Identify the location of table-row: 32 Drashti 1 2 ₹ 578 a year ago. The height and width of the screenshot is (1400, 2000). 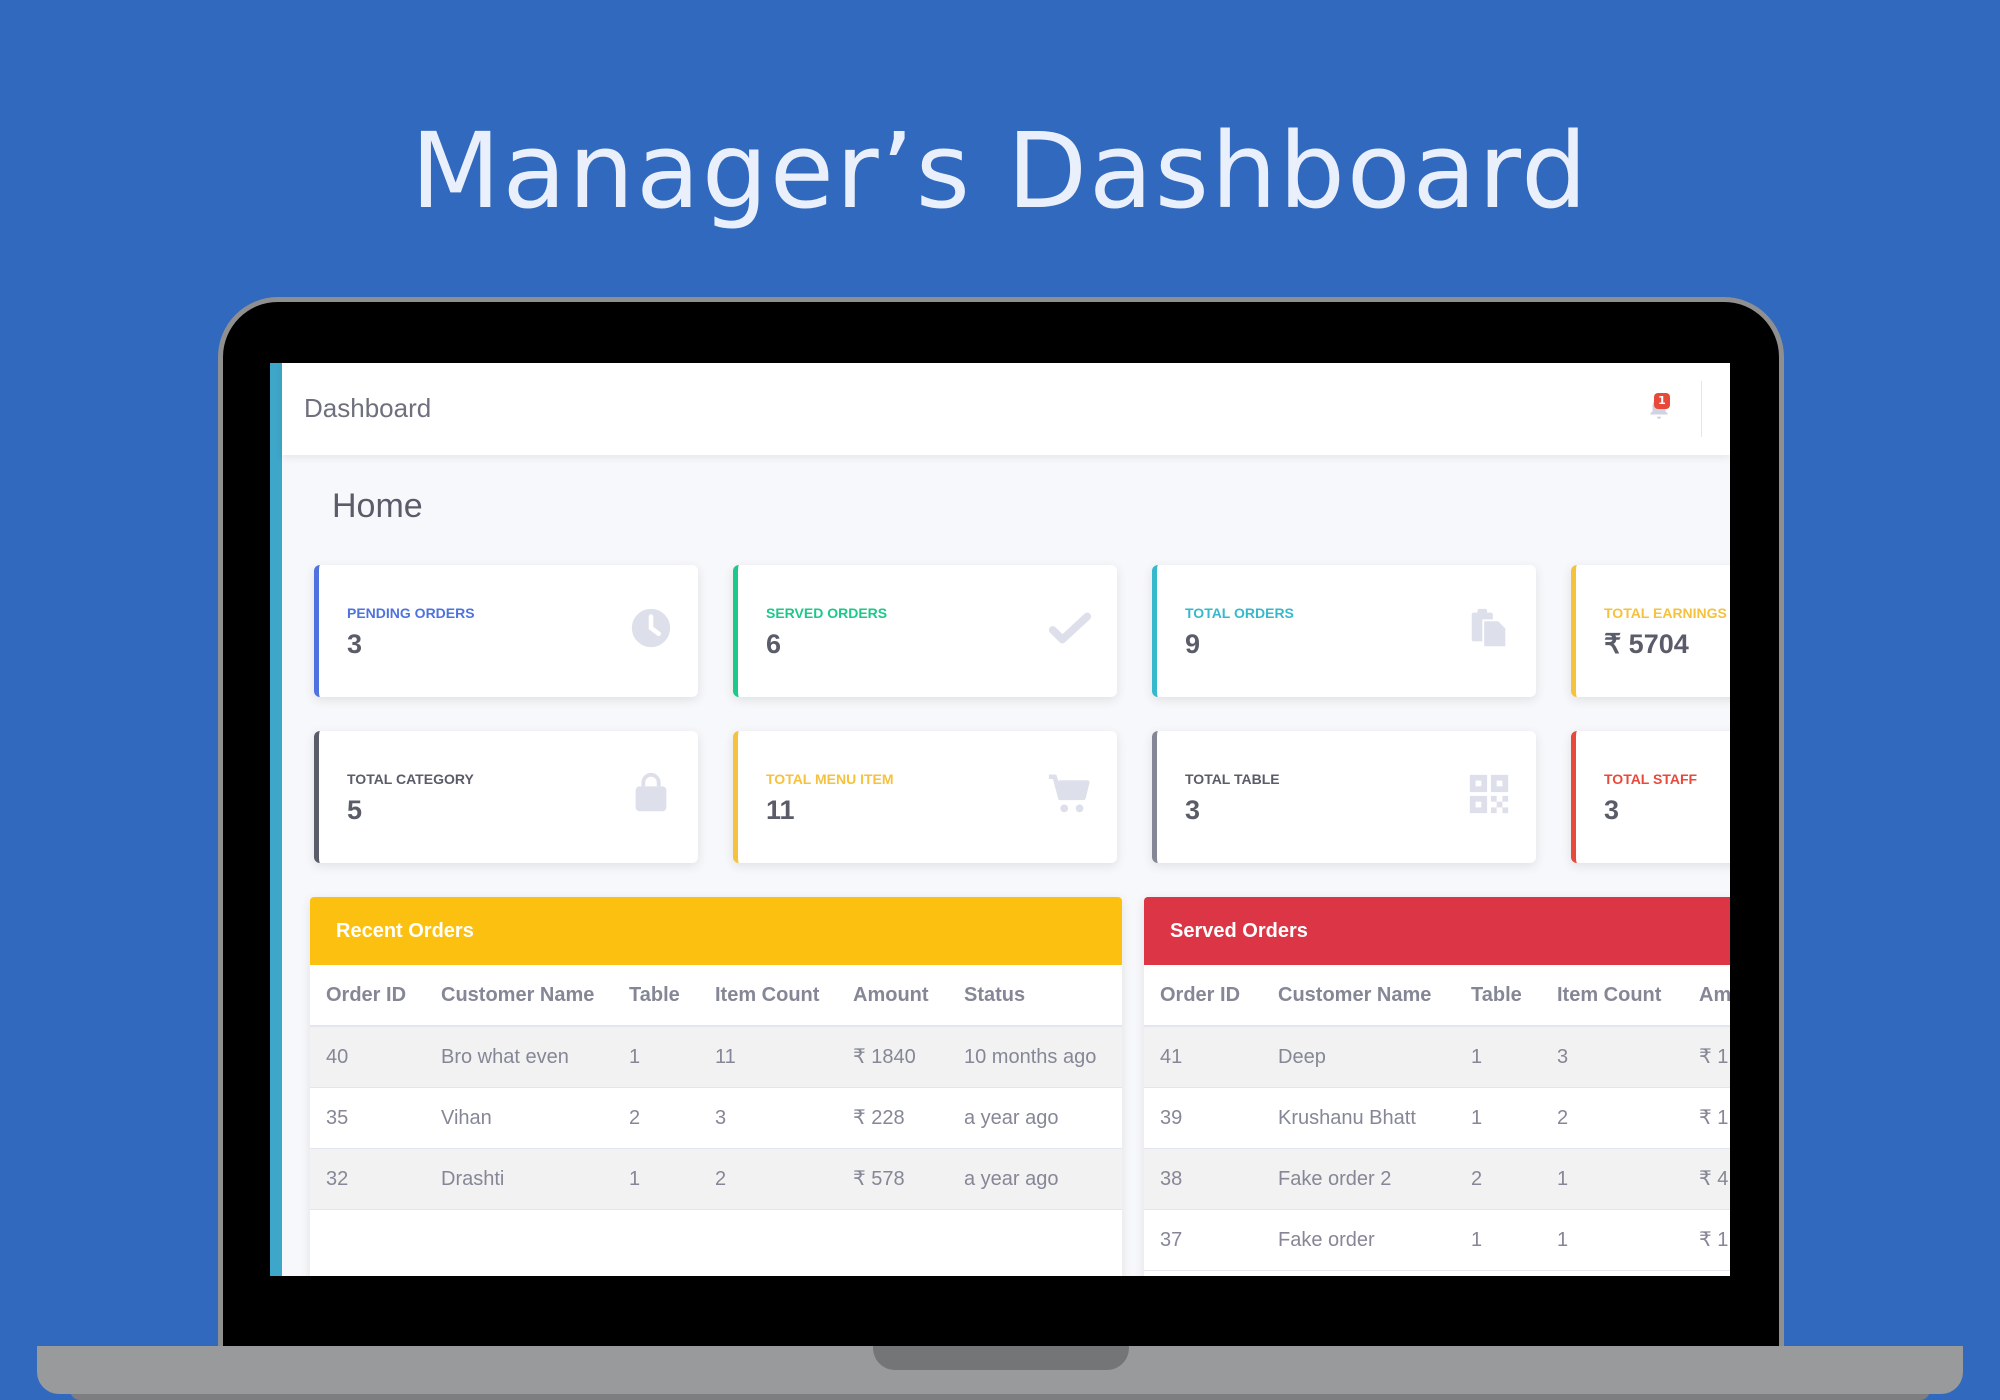
(716, 1179).